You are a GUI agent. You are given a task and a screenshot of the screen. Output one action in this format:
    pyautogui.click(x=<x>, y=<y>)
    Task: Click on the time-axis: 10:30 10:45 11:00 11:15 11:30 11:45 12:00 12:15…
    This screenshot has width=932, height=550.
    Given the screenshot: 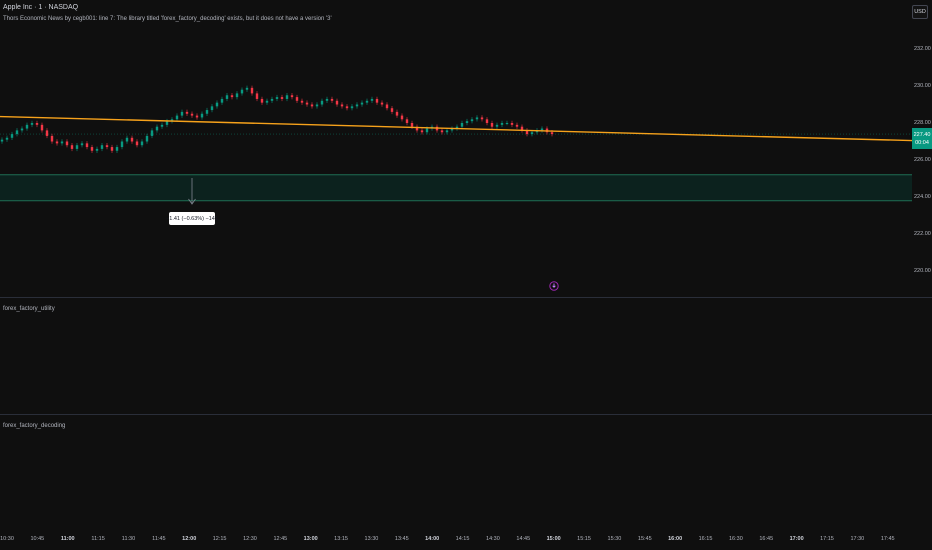 What is the action you would take?
    pyautogui.click(x=466, y=539)
    